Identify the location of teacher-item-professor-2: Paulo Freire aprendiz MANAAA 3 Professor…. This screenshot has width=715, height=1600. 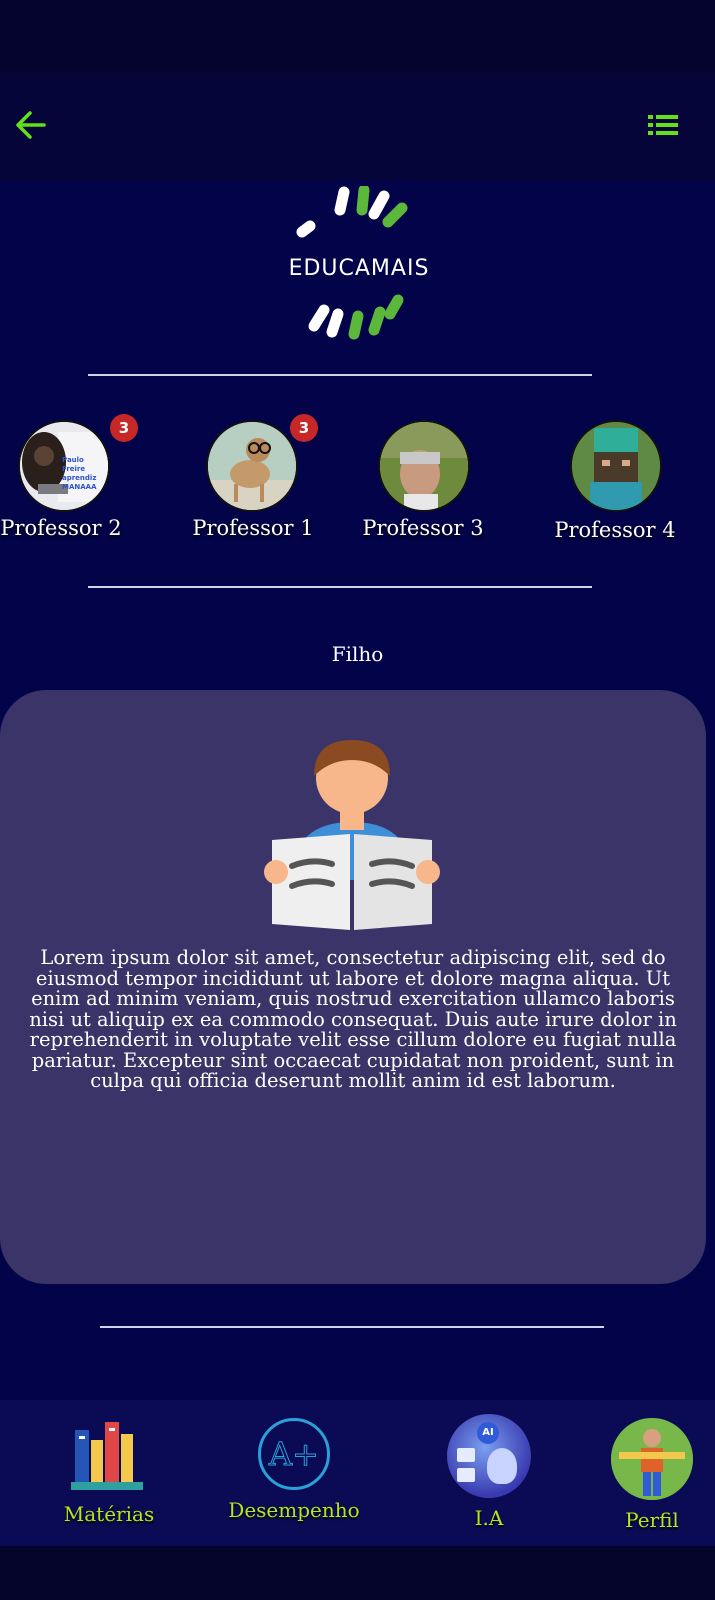
(69, 484).